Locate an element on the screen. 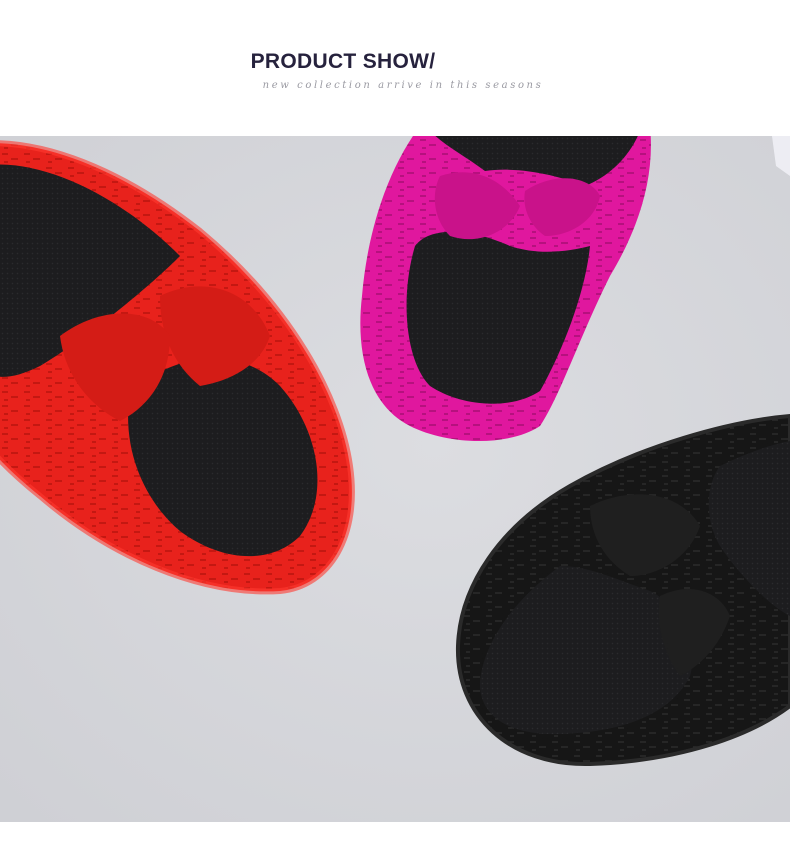 The width and height of the screenshot is (790, 858). section-title: PRODUCT SHOW/ is located at coordinates (343, 61).